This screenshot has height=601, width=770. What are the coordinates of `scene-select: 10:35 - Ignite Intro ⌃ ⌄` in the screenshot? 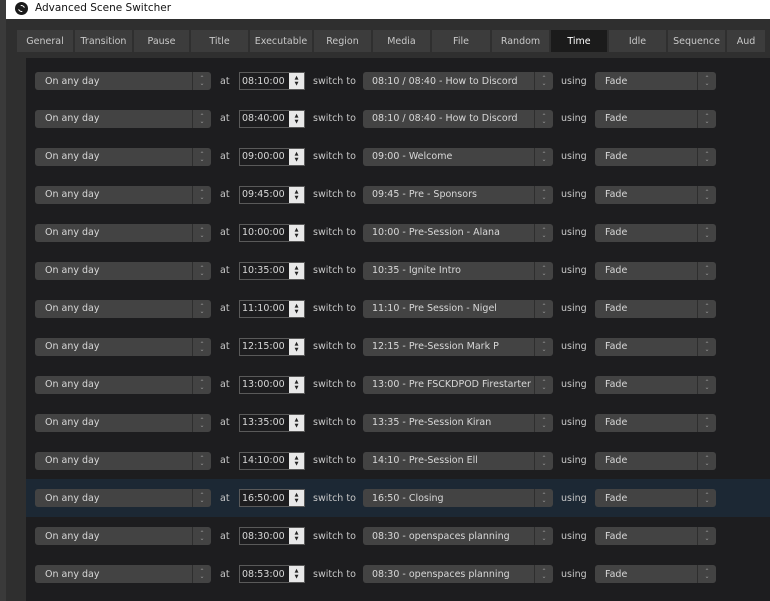 It's located at (458, 270).